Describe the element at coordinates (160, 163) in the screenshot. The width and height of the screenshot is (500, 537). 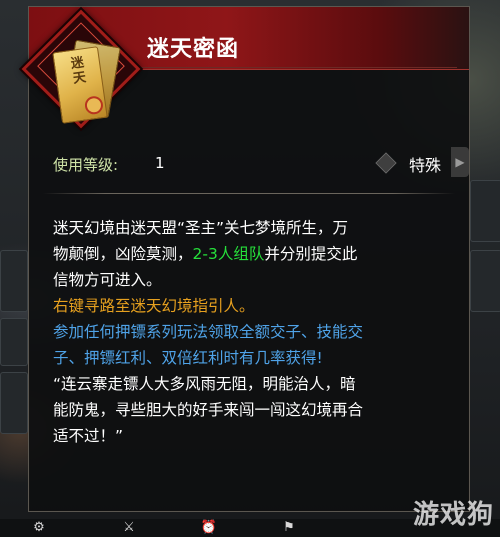
I see `level-value: 1` at that location.